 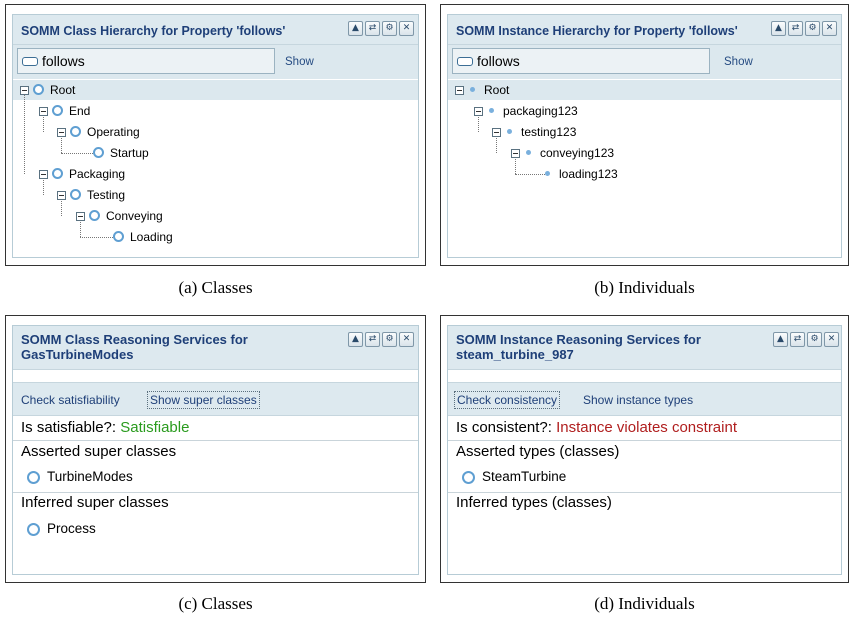 I want to click on tree-node-label: Startup, so click(x=129, y=153).